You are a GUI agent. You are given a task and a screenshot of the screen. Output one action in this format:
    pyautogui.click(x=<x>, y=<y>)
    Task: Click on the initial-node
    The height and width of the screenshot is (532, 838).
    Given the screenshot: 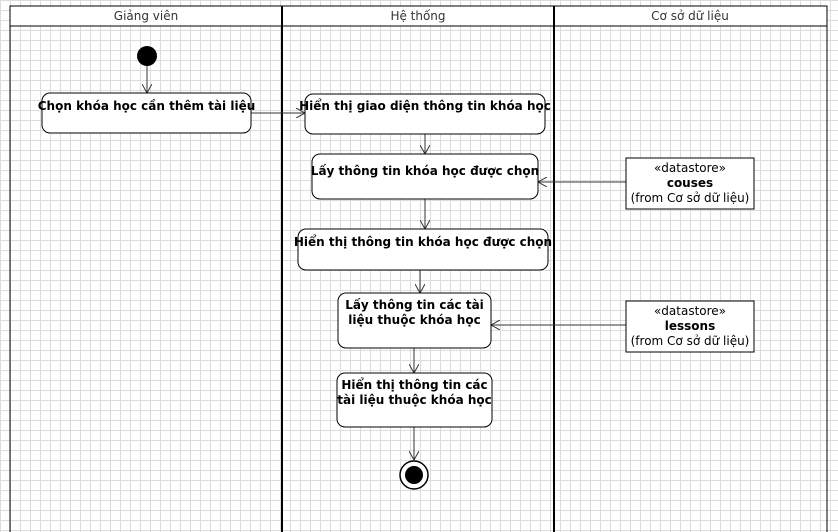 What is the action you would take?
    pyautogui.click(x=147, y=56)
    